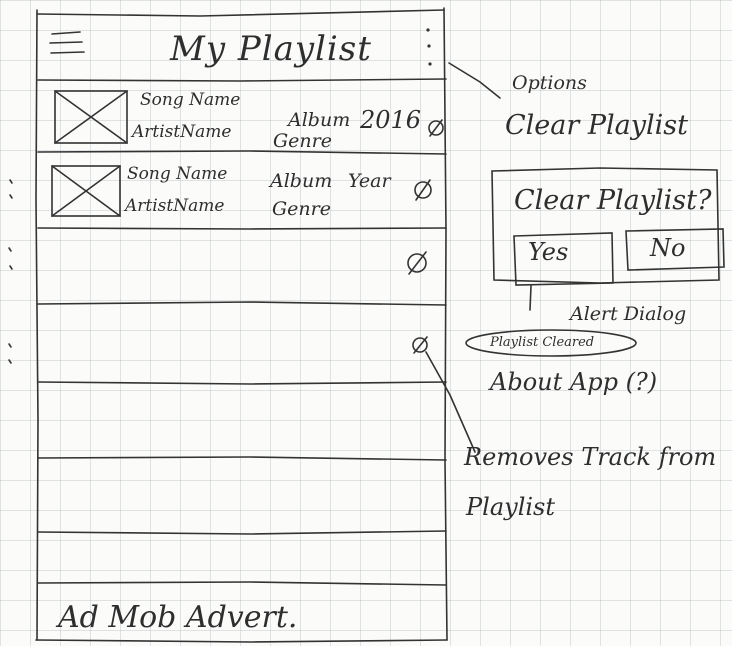 This screenshot has width=732, height=646. I want to click on overflow-menu-icon, so click(429, 47).